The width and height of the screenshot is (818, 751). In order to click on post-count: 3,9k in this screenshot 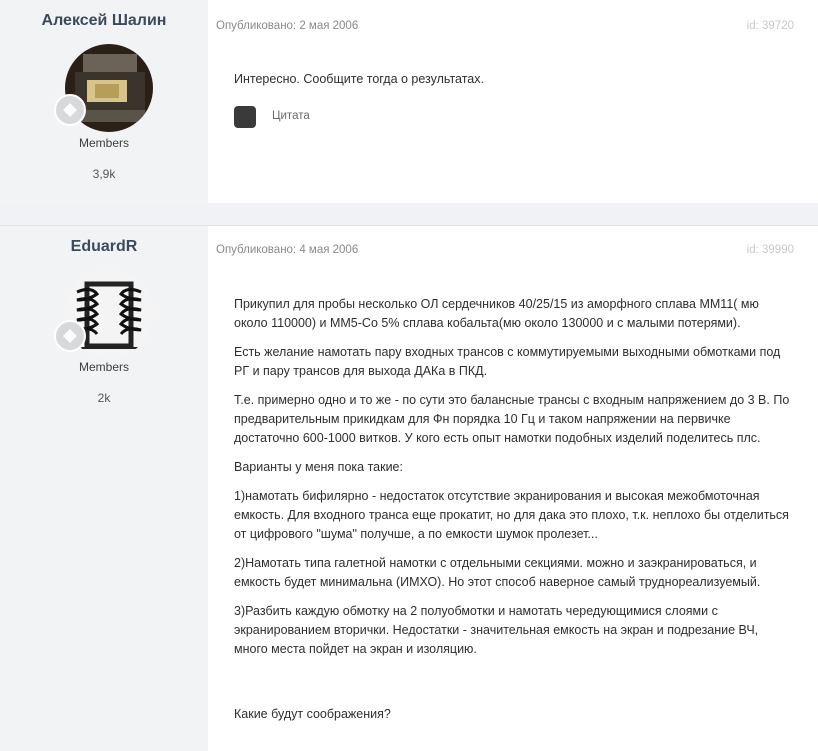, I will do `click(104, 174)`.